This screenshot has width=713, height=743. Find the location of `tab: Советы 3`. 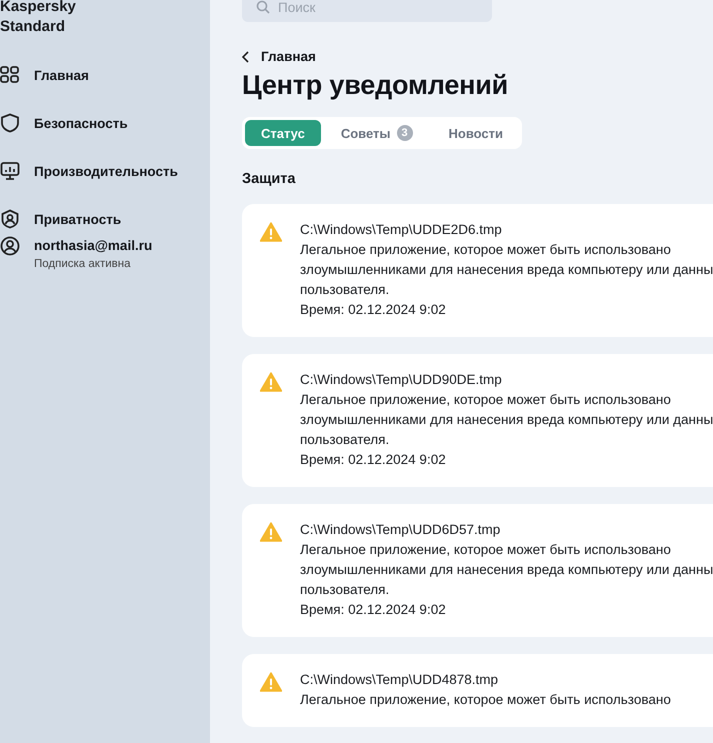

tab: Советы 3 is located at coordinates (376, 133).